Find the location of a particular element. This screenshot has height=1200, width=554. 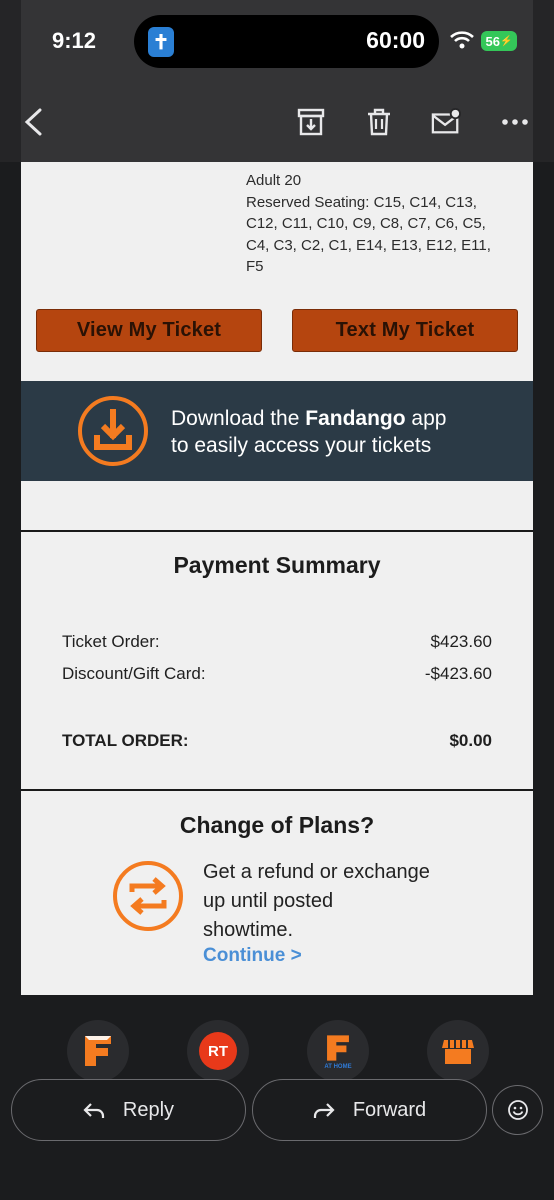

storefront-glyph is located at coordinates (458, 1052).